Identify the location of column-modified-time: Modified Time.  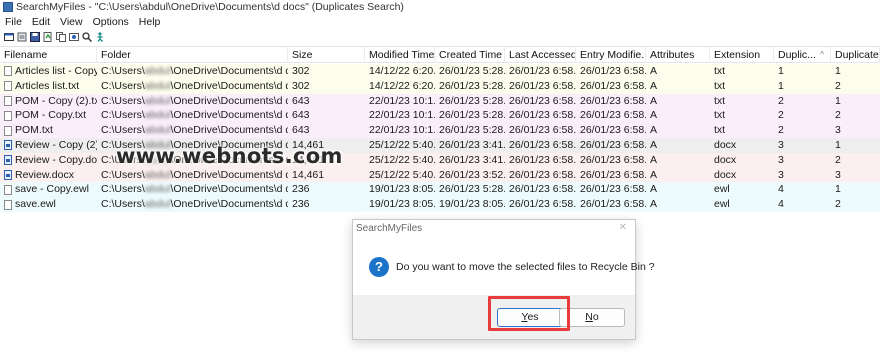
(400, 55).